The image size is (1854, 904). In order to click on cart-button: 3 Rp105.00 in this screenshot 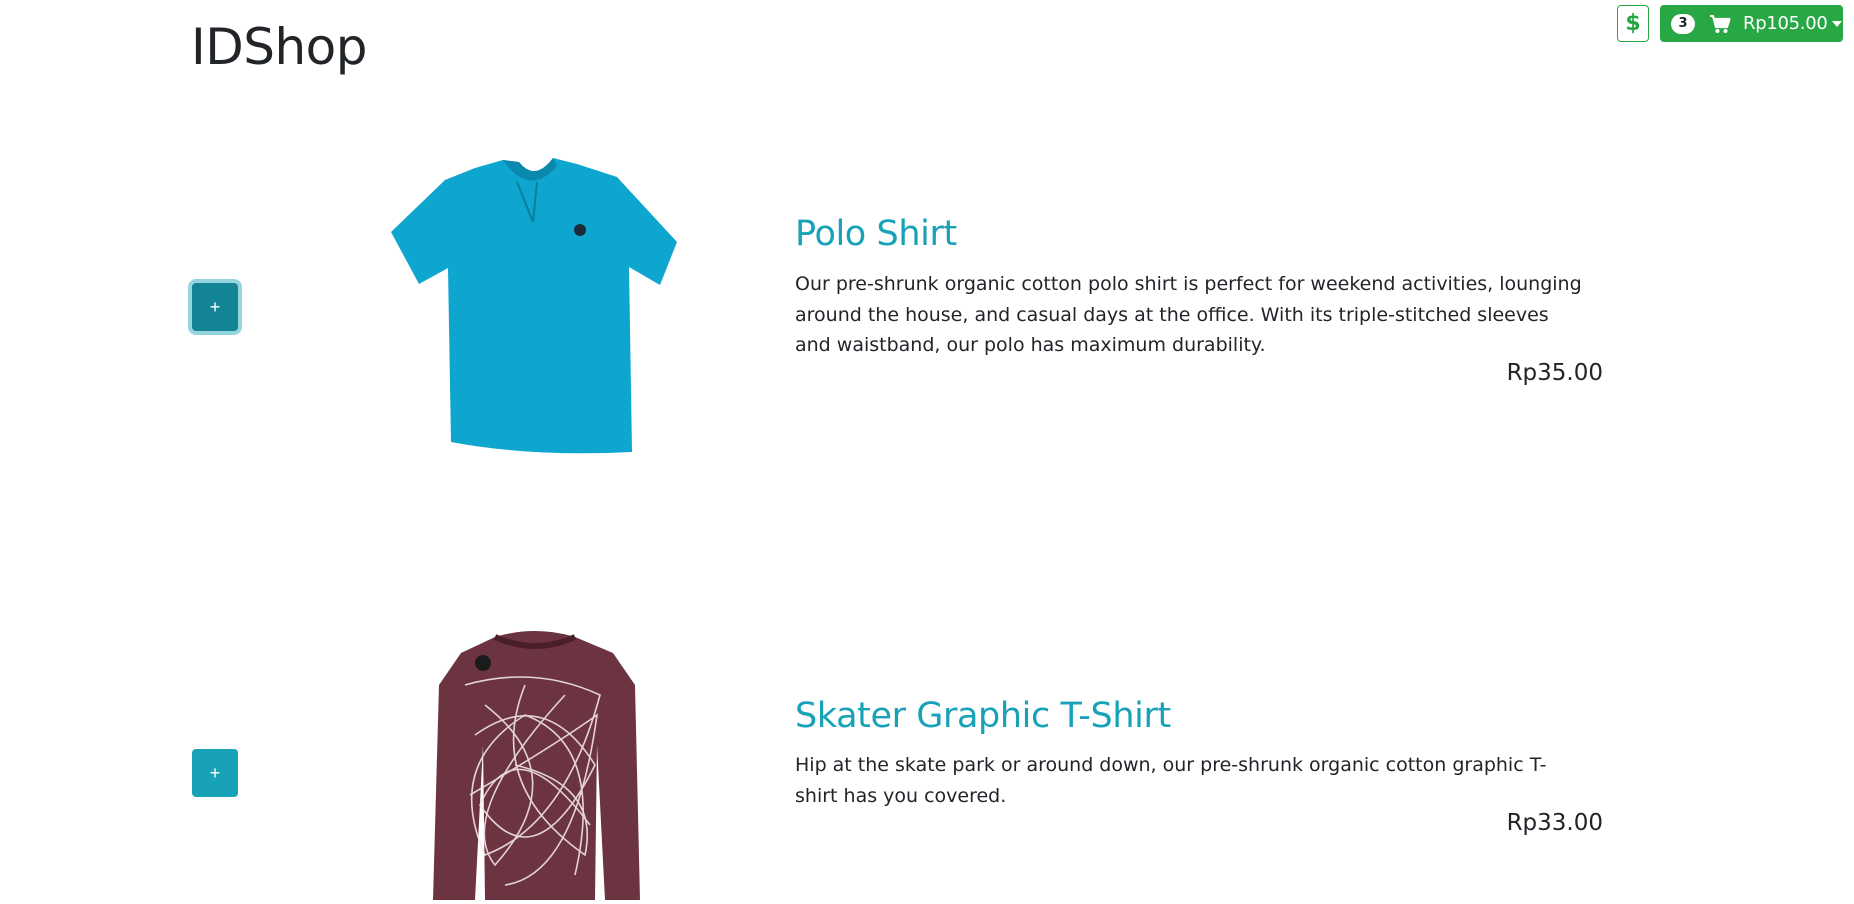, I will do `click(1751, 23)`.